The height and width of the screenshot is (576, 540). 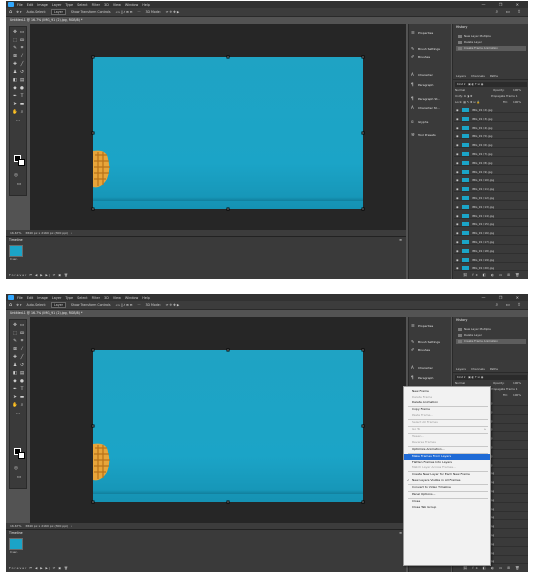 I want to click on eyedropper-tool-icon: ⁄, so click(x=22, y=349).